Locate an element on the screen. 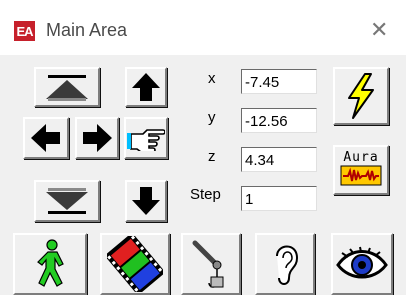  page-down-button is located at coordinates (67, 201).